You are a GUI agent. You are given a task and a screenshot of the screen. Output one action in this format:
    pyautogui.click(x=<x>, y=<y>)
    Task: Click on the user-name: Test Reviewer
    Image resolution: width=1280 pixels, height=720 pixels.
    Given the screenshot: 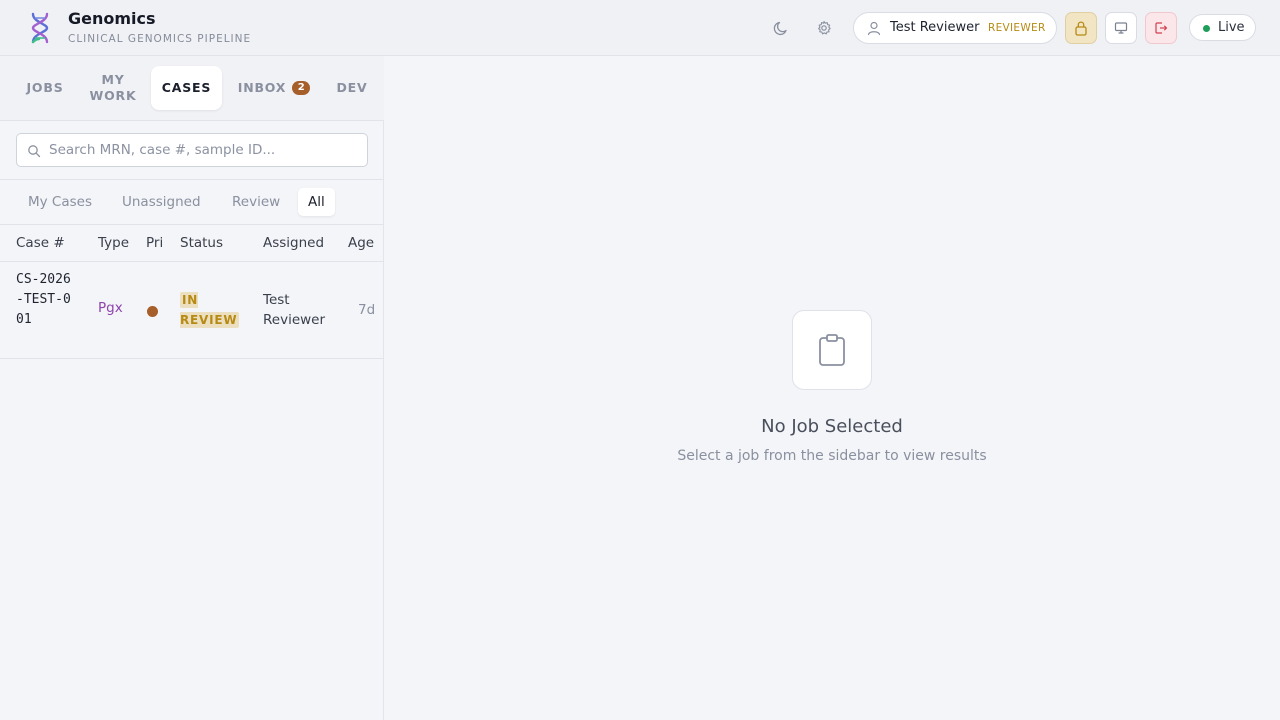 What is the action you would take?
    pyautogui.click(x=935, y=27)
    